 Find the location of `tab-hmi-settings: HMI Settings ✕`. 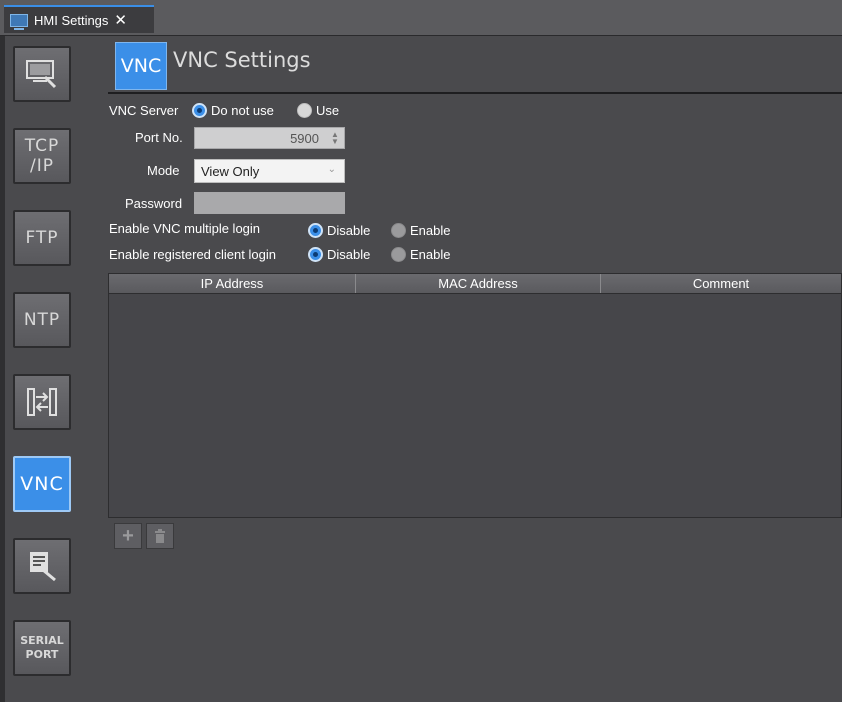

tab-hmi-settings: HMI Settings ✕ is located at coordinates (79, 19).